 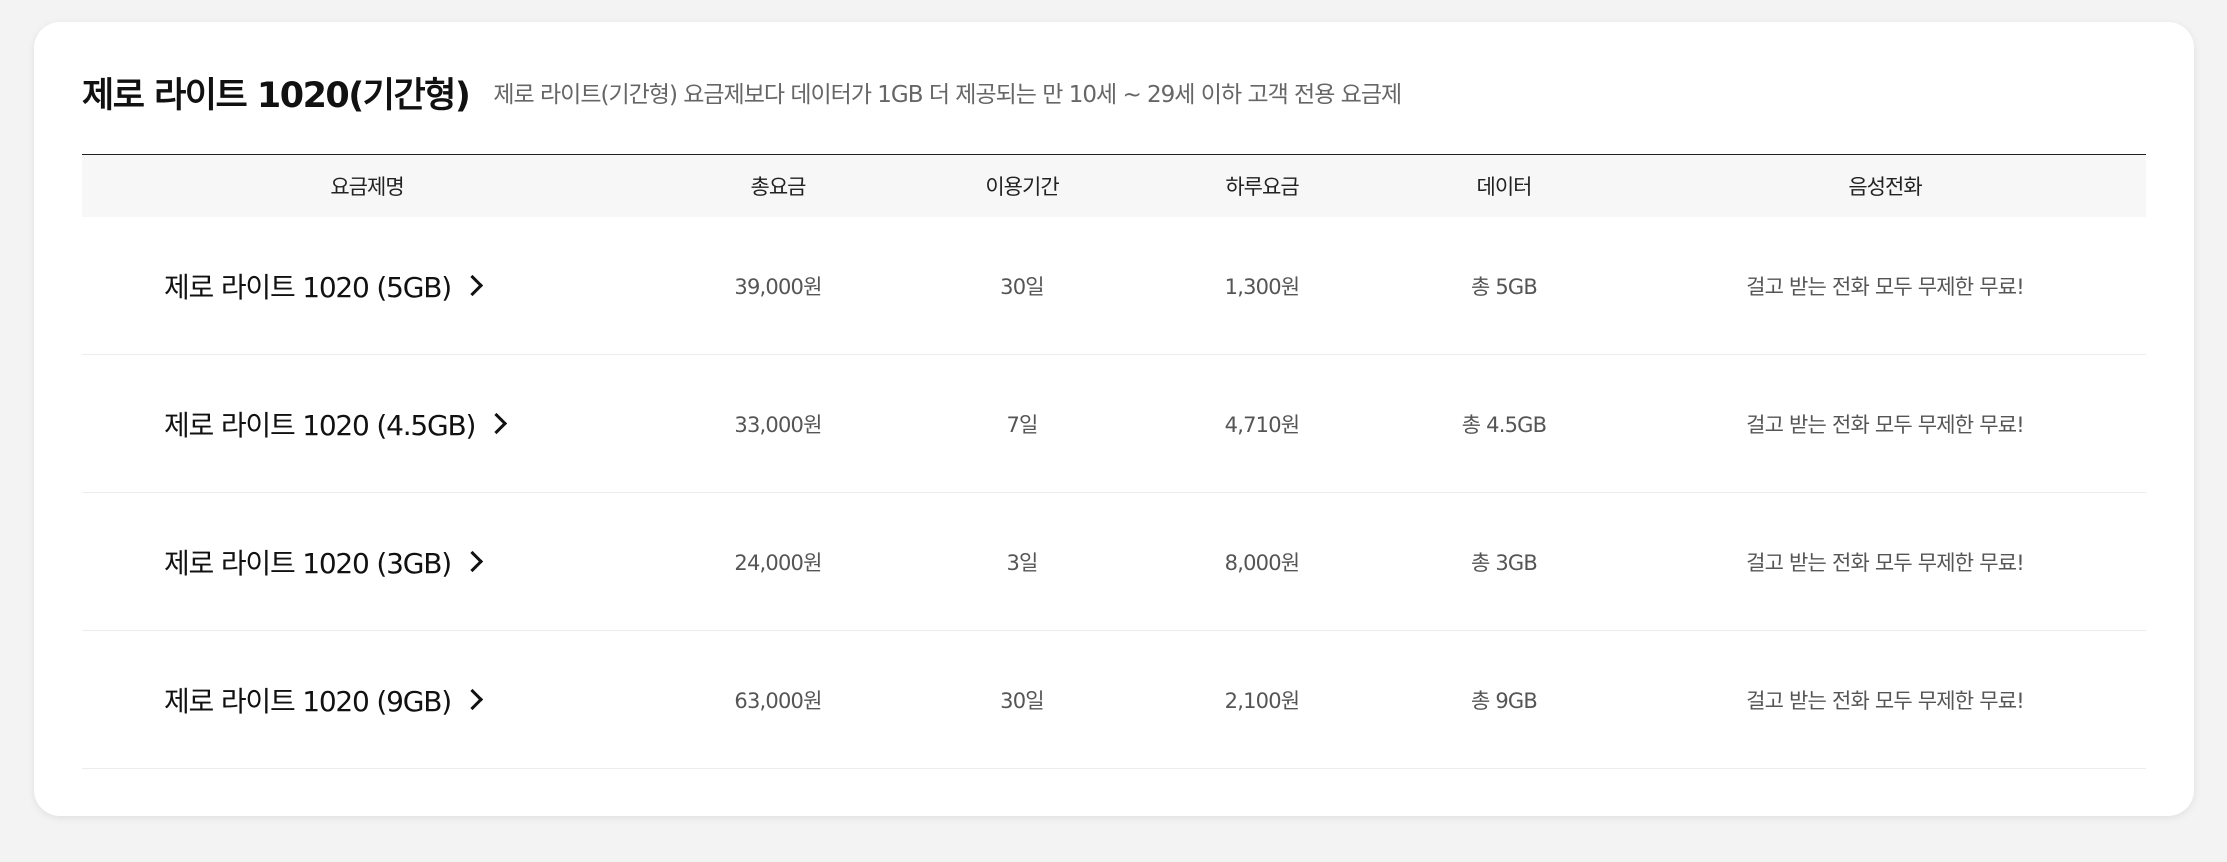 What do you see at coordinates (778, 424) in the screenshot?
I see `total-price: 33,000원` at bounding box center [778, 424].